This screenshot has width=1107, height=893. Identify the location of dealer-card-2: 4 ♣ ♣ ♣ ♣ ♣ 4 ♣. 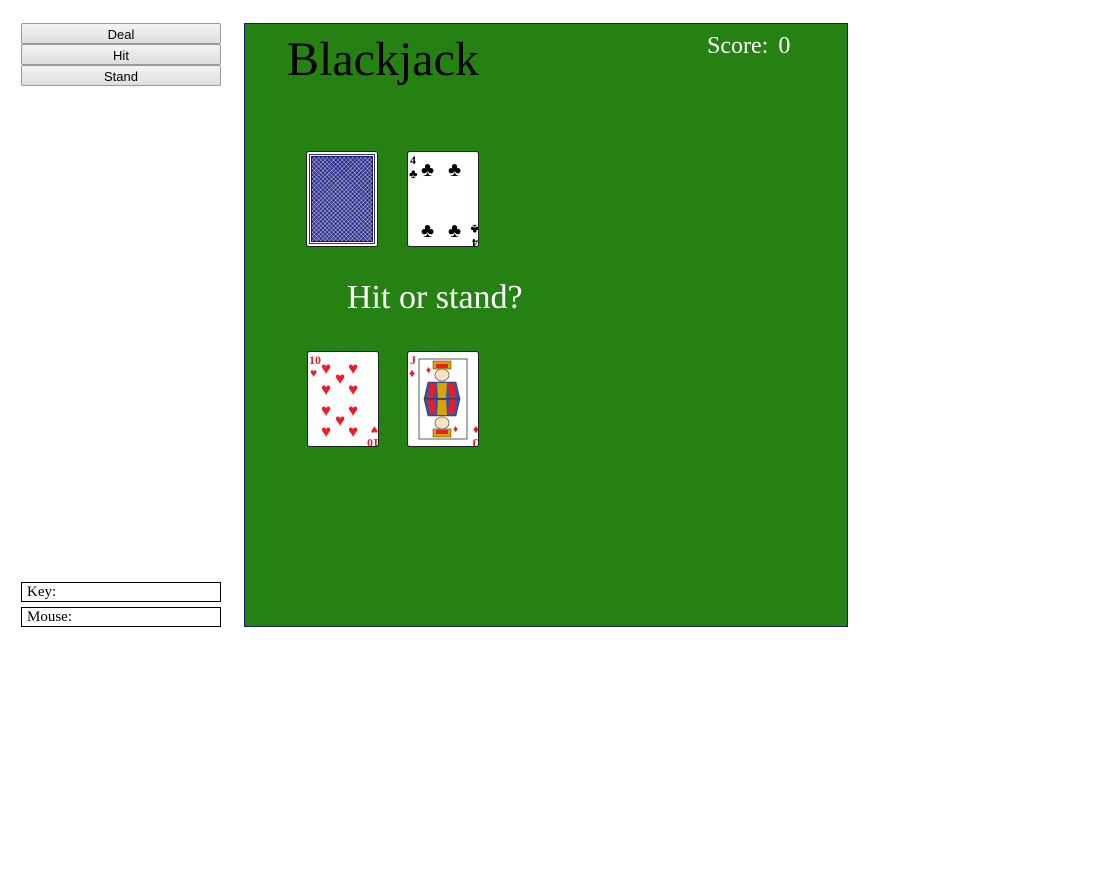
(443, 199).